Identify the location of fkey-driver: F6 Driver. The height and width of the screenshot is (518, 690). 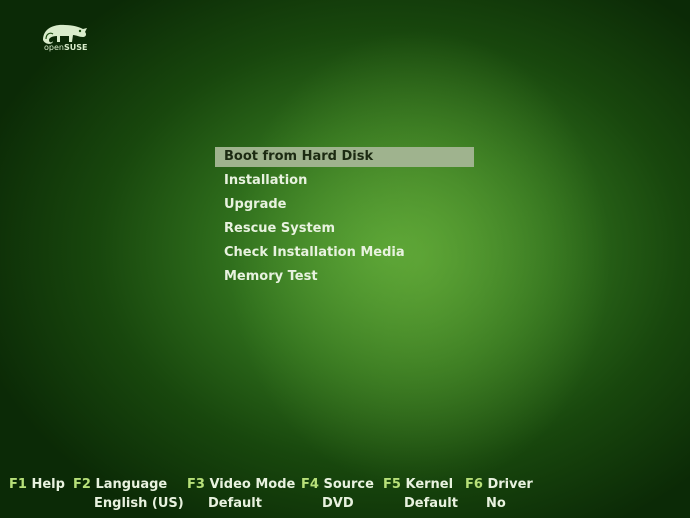
(499, 485).